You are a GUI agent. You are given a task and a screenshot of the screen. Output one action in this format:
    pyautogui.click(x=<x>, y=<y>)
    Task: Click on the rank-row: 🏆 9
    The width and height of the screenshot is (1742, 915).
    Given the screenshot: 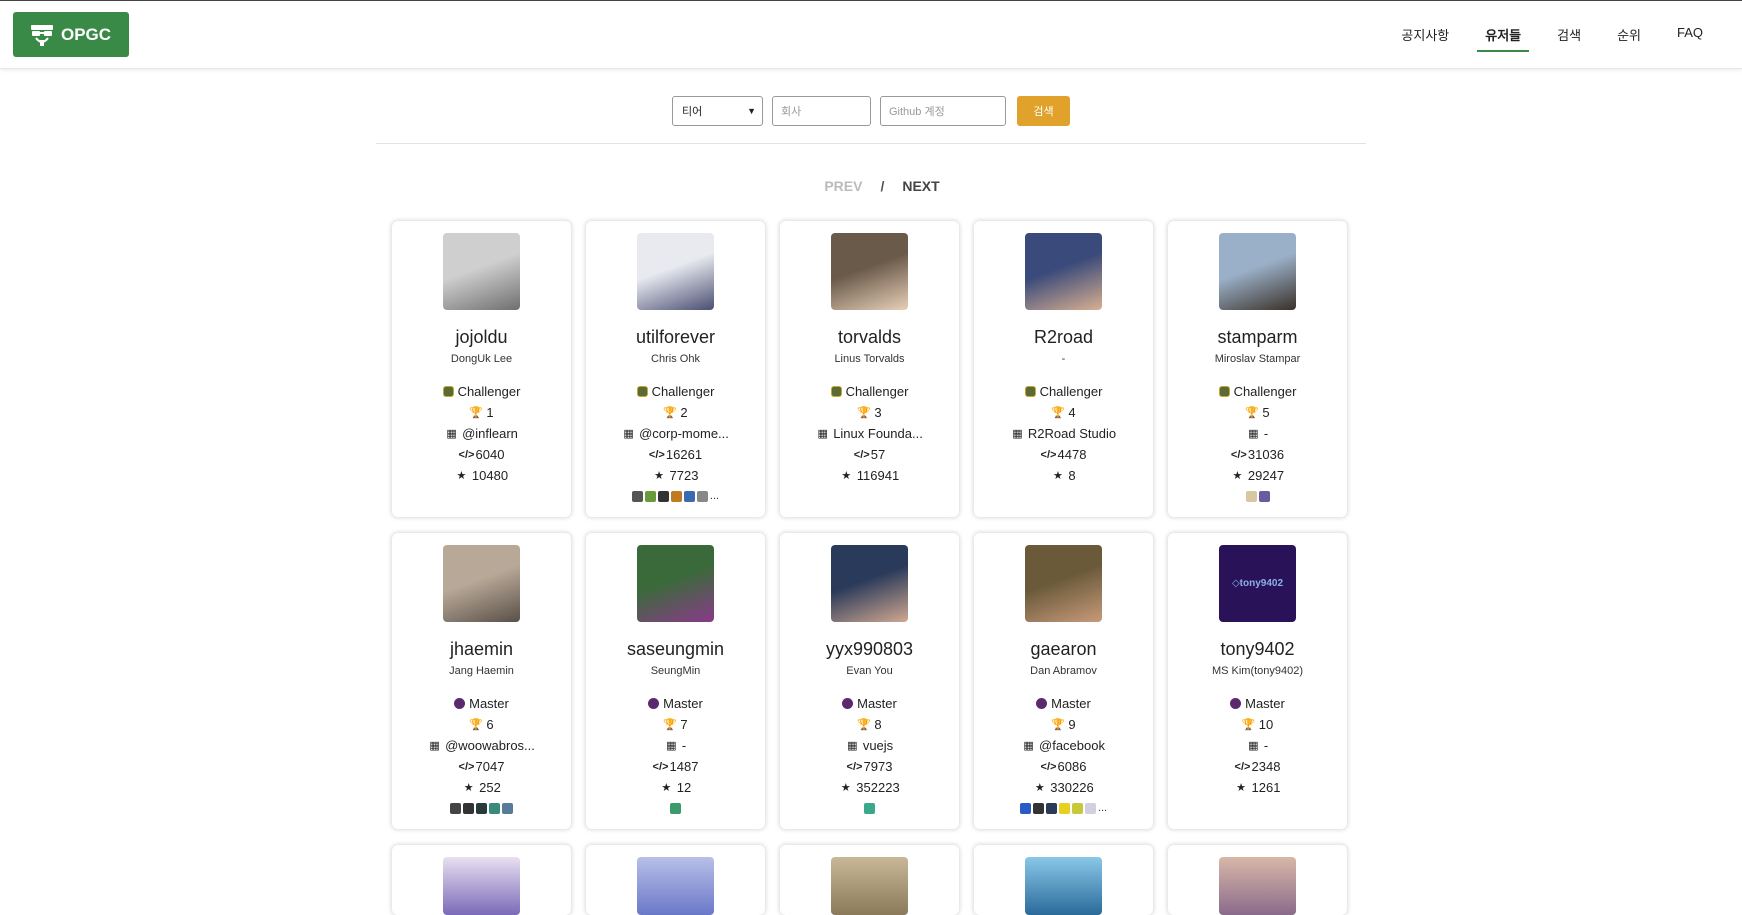 What is the action you would take?
    pyautogui.click(x=1063, y=724)
    